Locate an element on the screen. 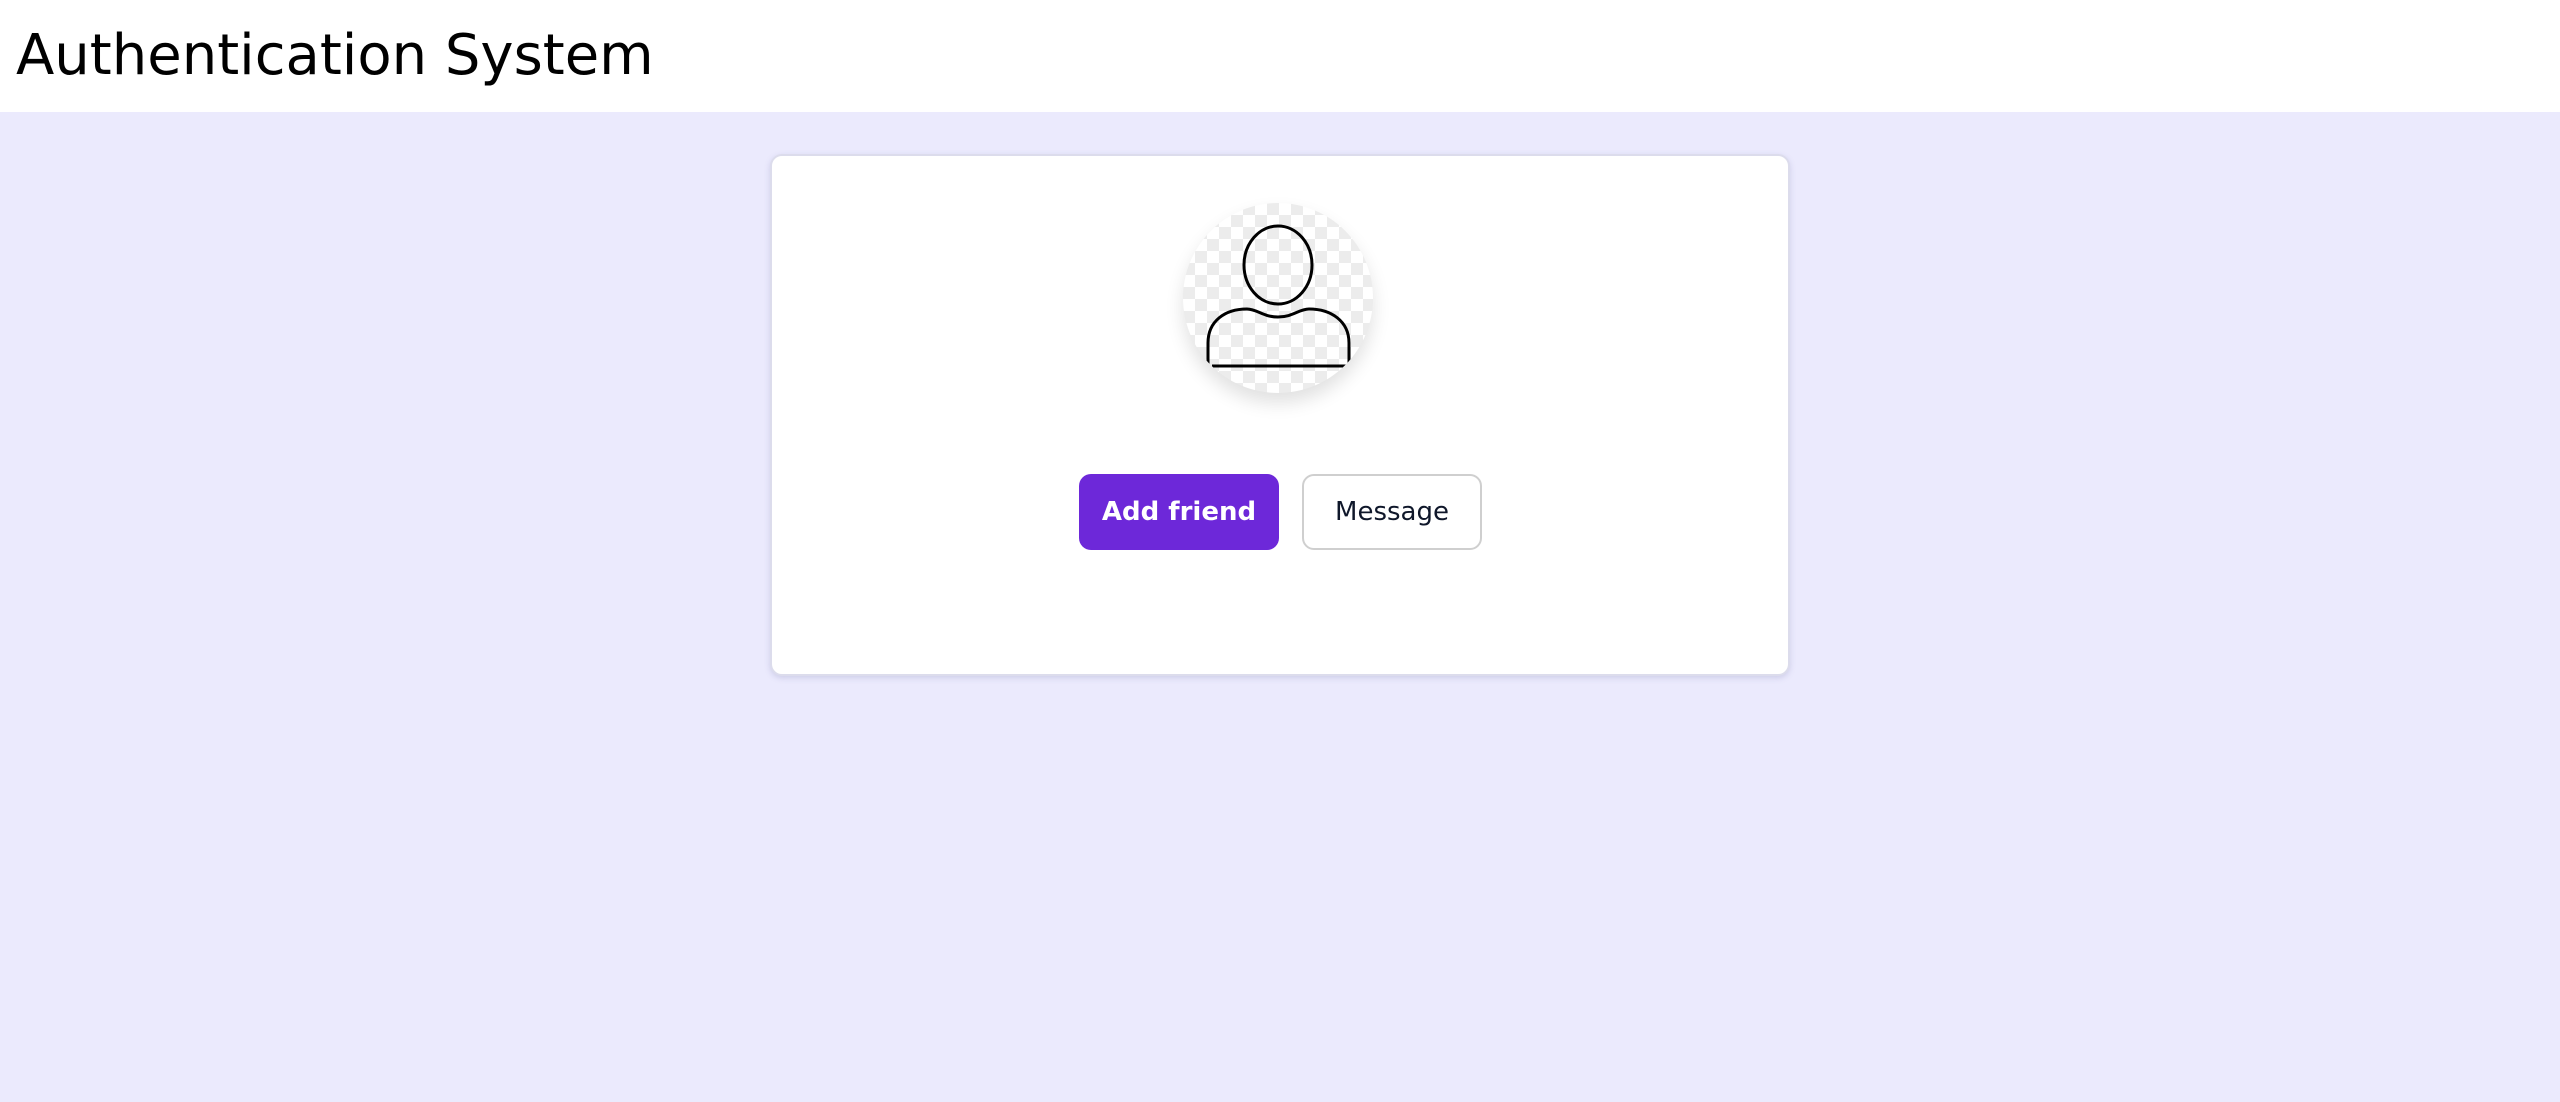 Image resolution: width=2560 pixels, height=1102 pixels. message-button: Message is located at coordinates (1392, 512).